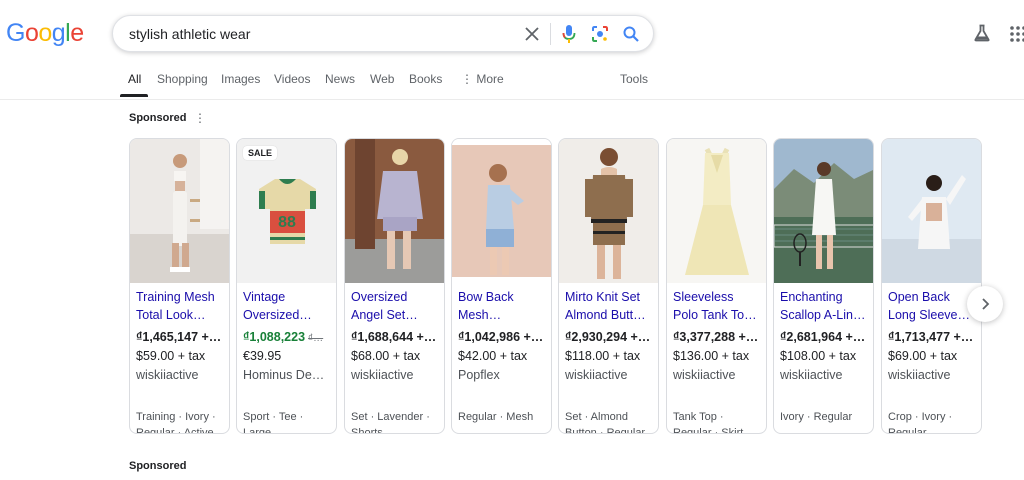 The width and height of the screenshot is (1024, 480). I want to click on product-seller: Popflex, so click(479, 375).